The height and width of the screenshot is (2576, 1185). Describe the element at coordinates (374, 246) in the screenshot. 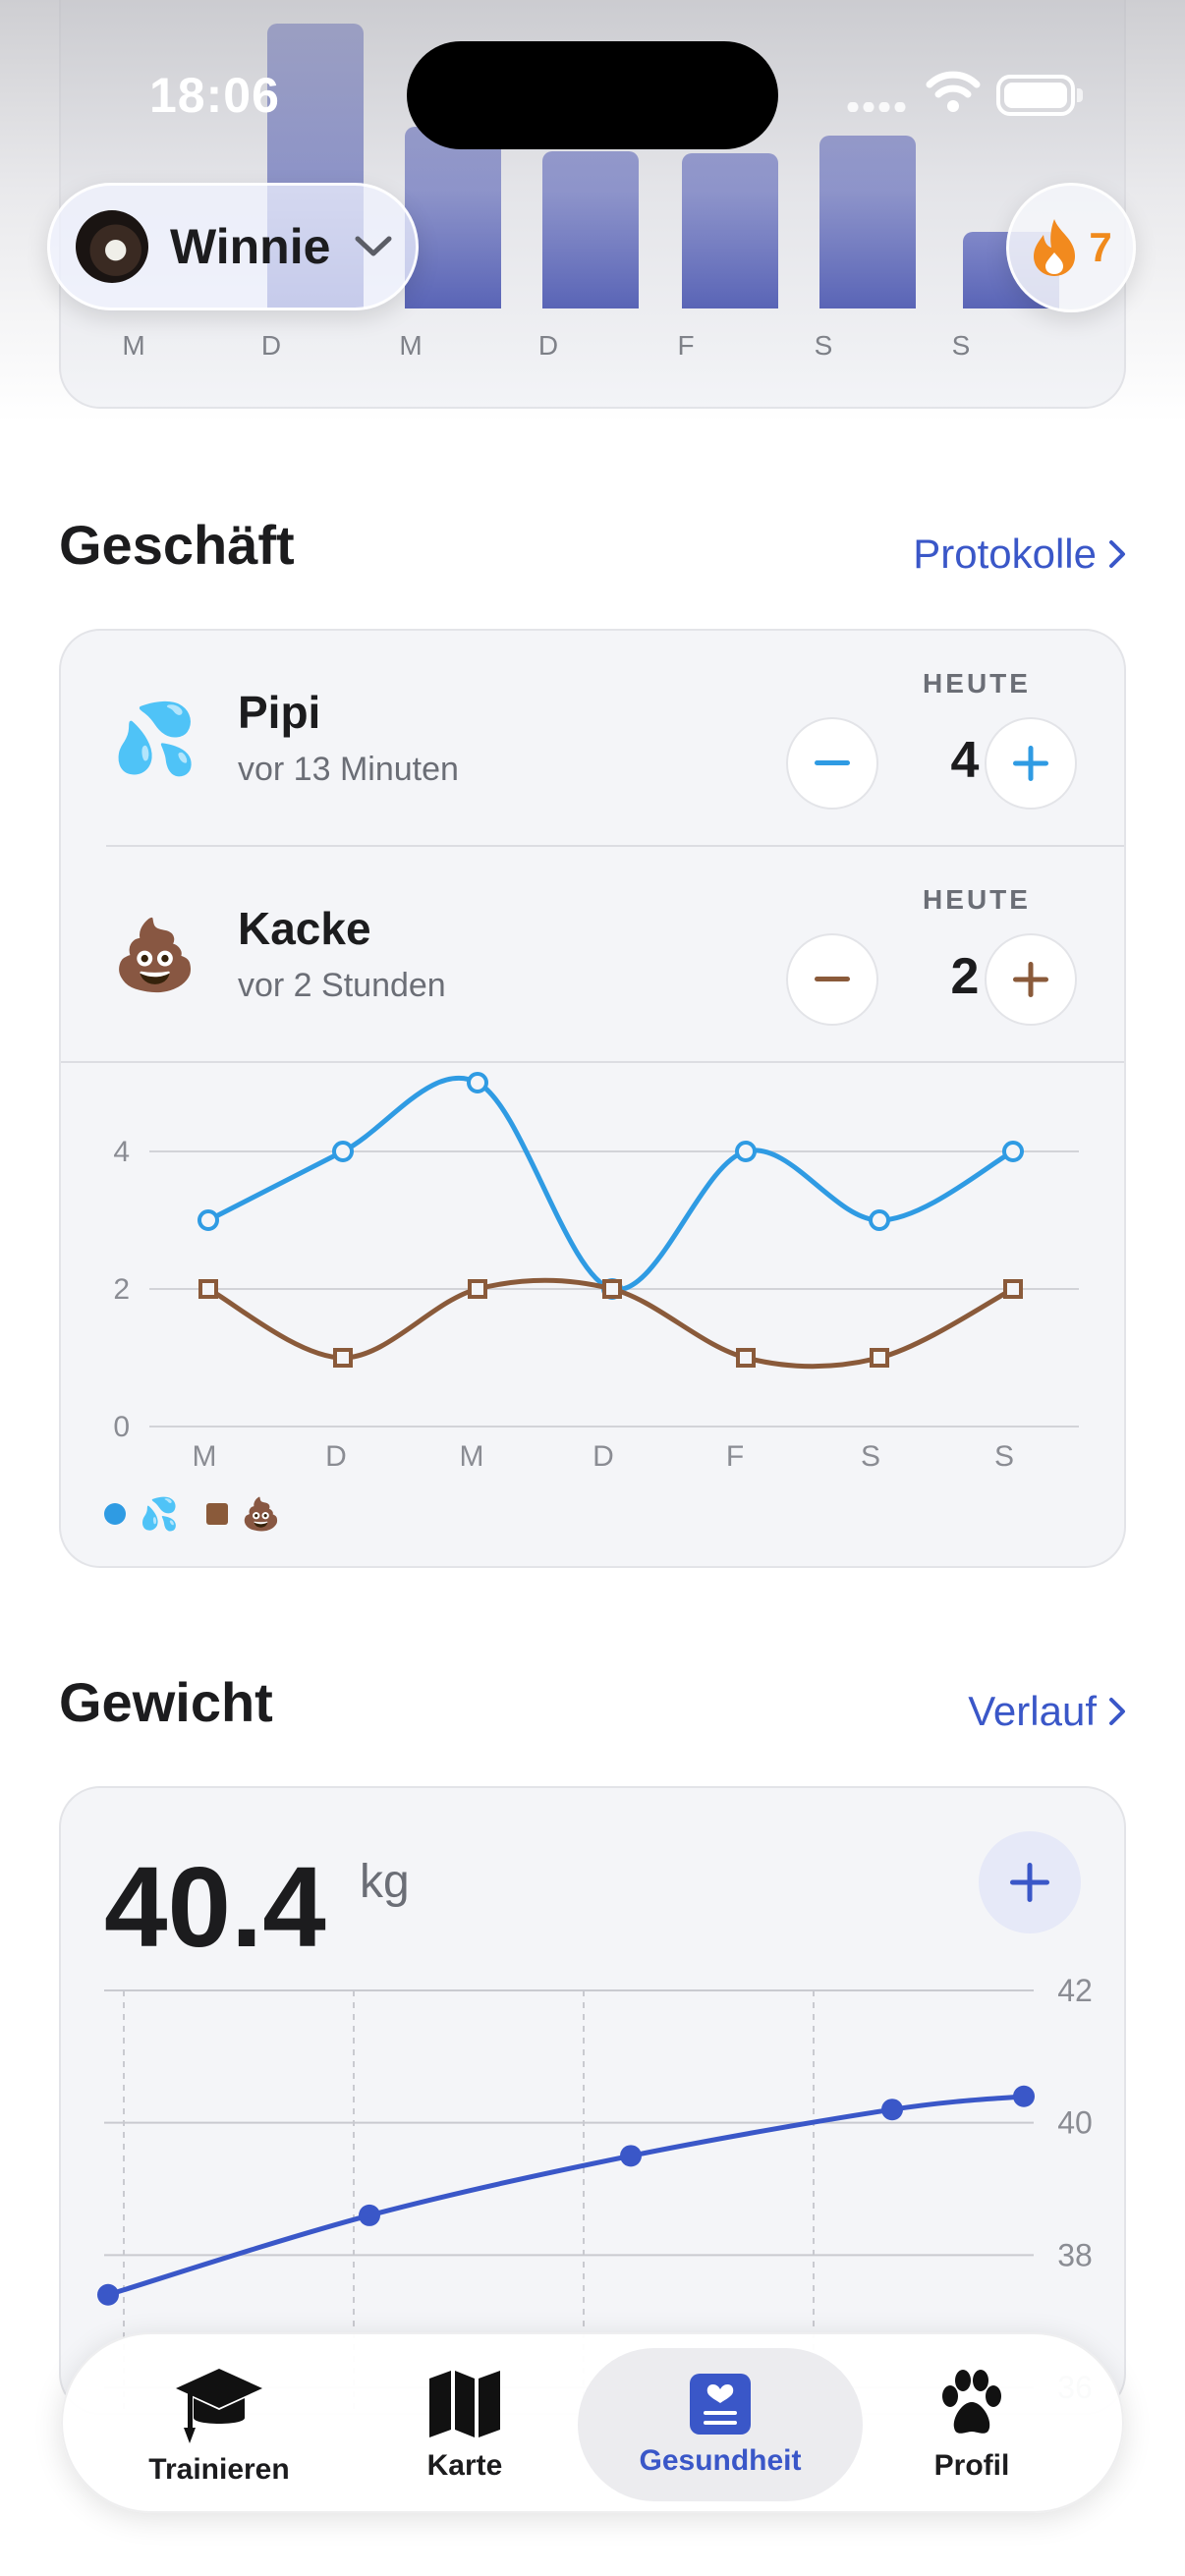

I see `chevron-down-icon` at that location.